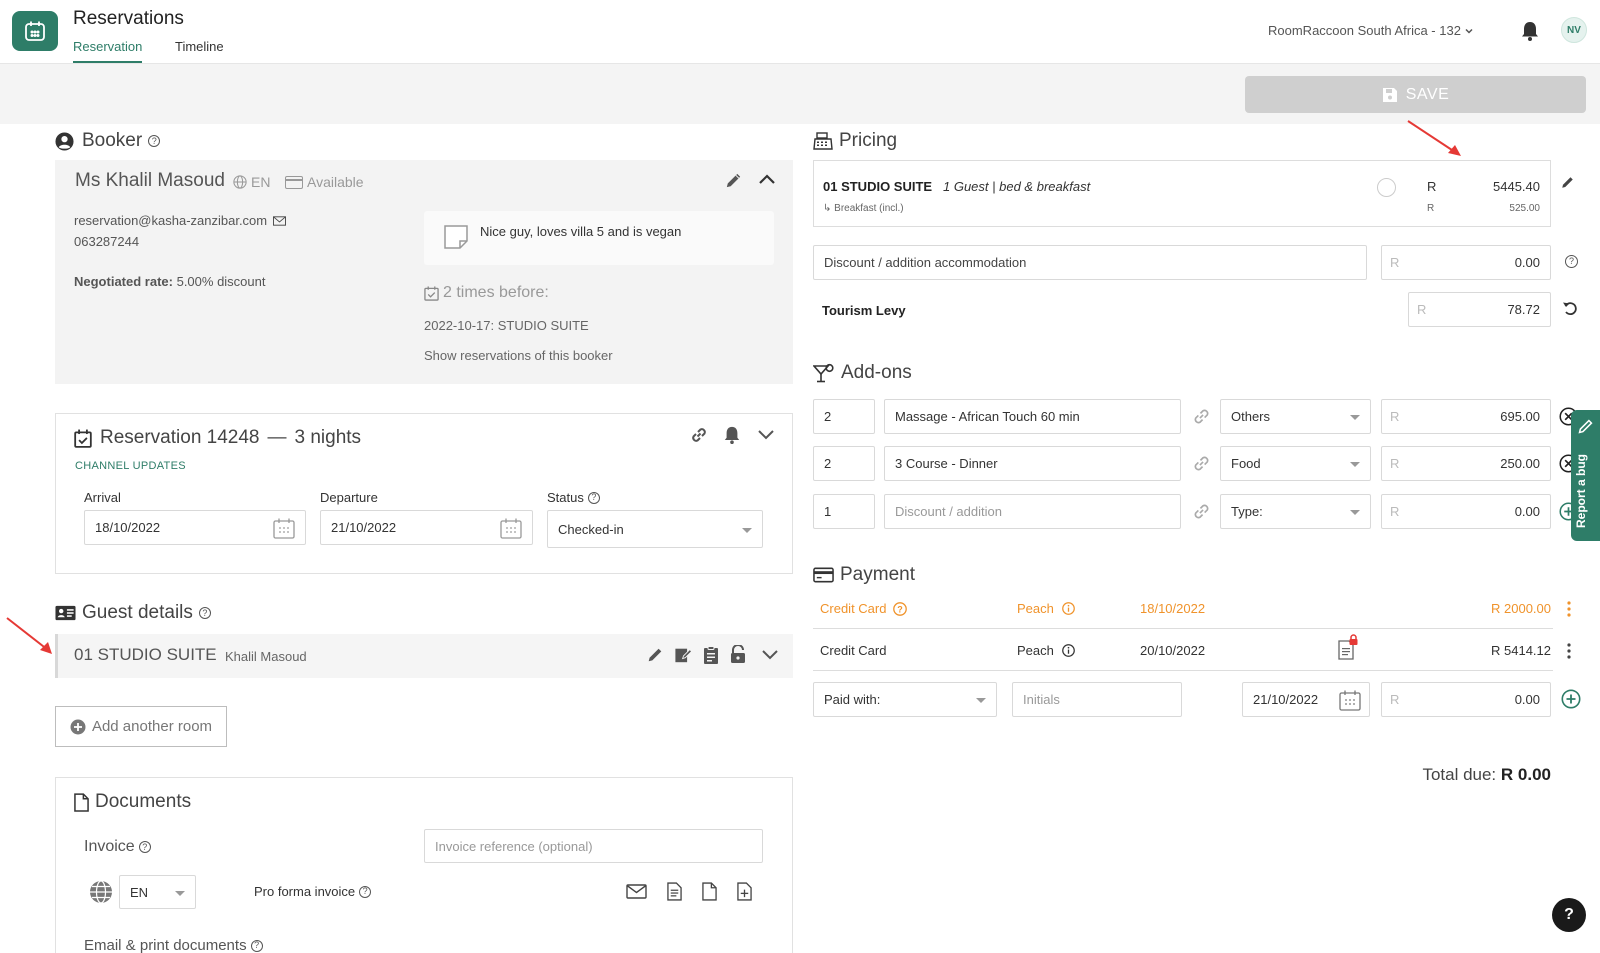 The width and height of the screenshot is (1600, 953). Describe the element at coordinates (108, 141) in the screenshot. I see `booker-section-title: Booker ?` at that location.